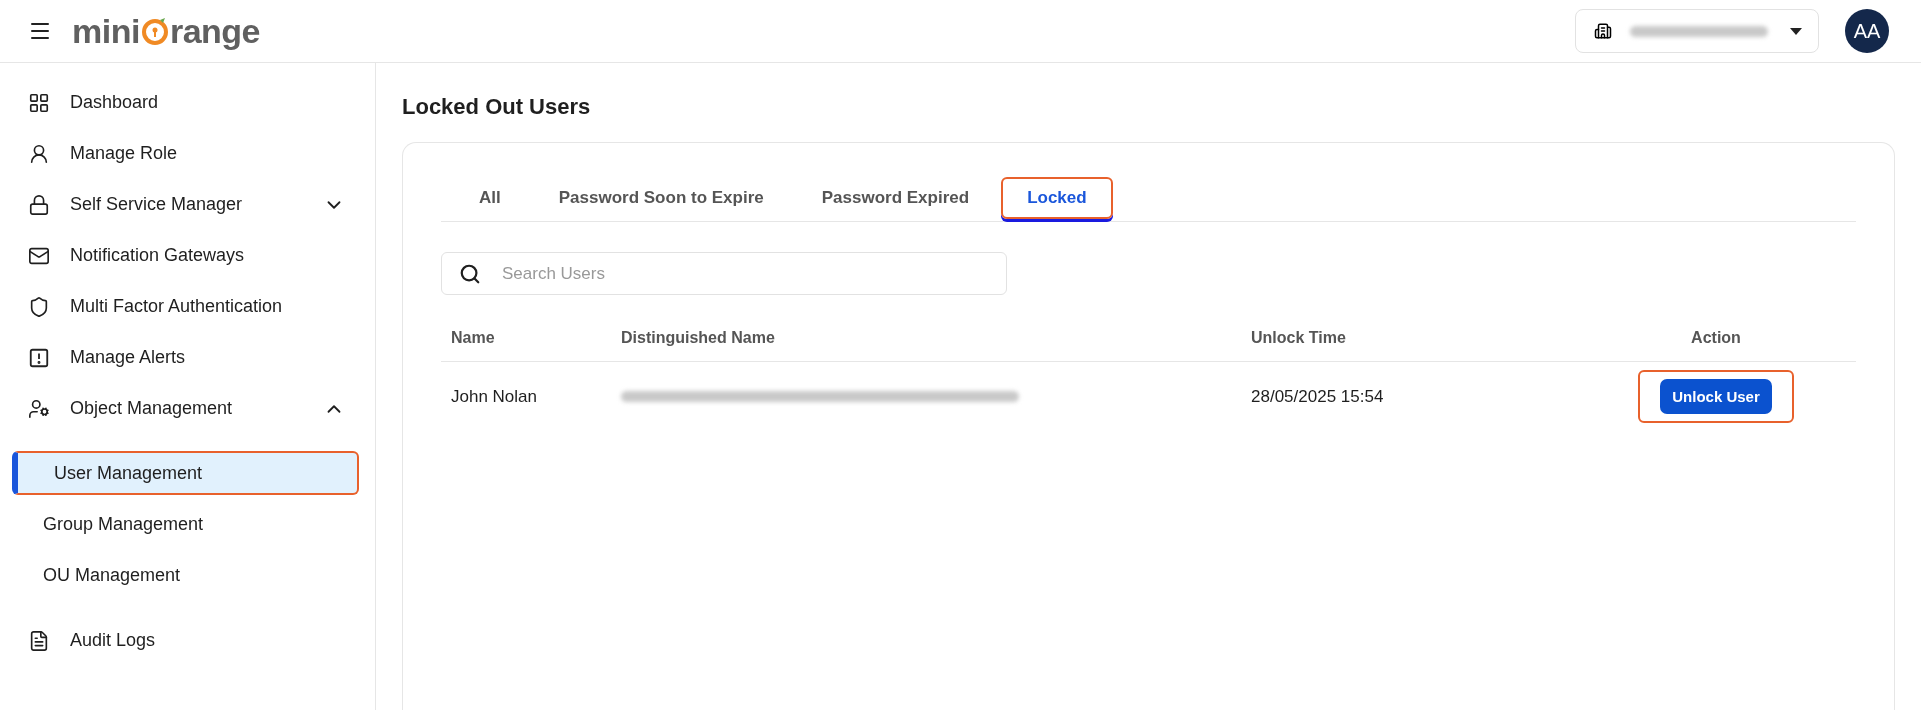  Describe the element at coordinates (39, 640) in the screenshot. I see `document-icon` at that location.